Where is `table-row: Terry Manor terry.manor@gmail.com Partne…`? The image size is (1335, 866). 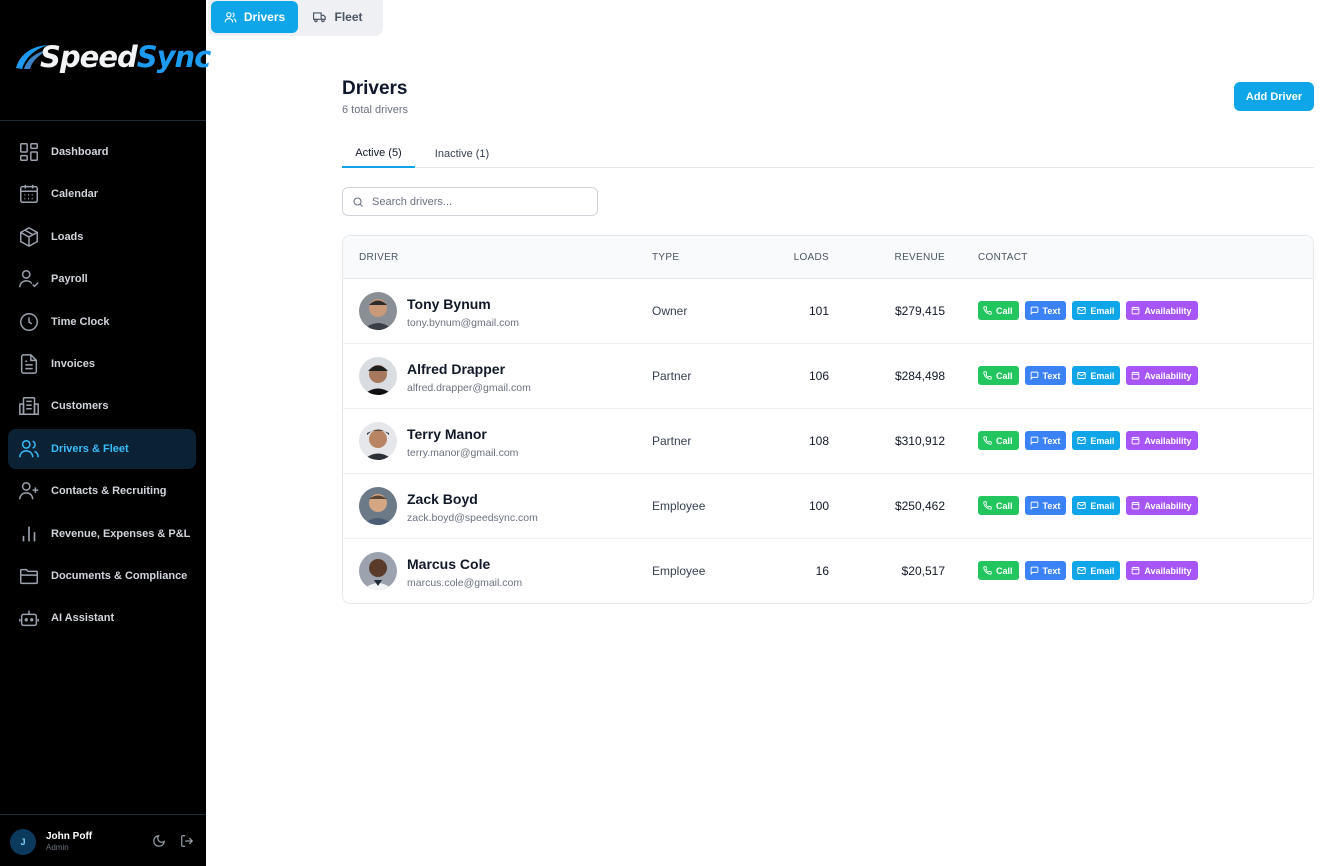 table-row: Terry Manor terry.manor@gmail.com Partne… is located at coordinates (828, 441).